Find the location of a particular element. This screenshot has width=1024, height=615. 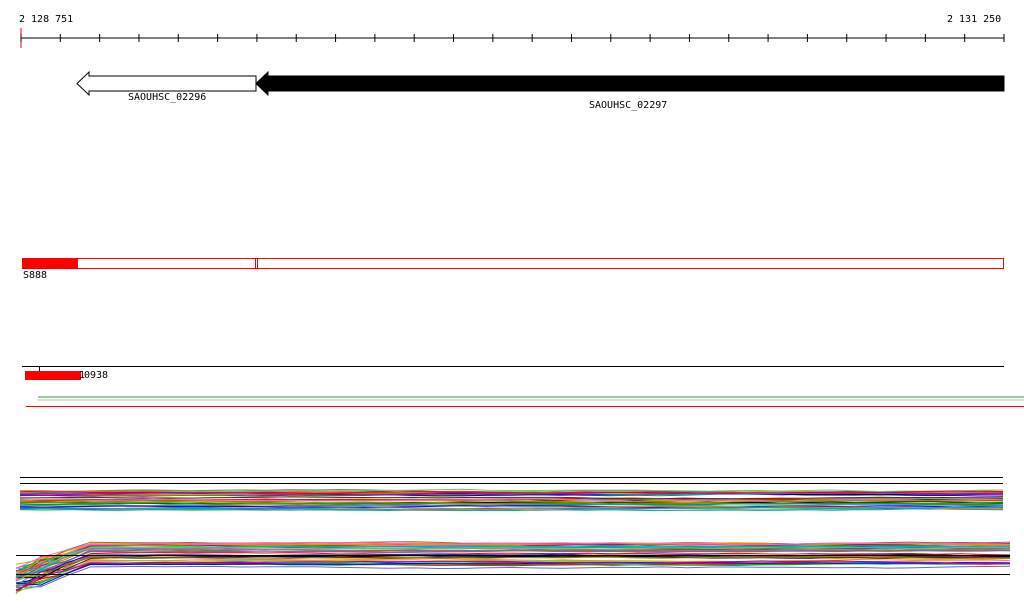

ruler-start-label: 2 128 751 is located at coordinates (46, 19).